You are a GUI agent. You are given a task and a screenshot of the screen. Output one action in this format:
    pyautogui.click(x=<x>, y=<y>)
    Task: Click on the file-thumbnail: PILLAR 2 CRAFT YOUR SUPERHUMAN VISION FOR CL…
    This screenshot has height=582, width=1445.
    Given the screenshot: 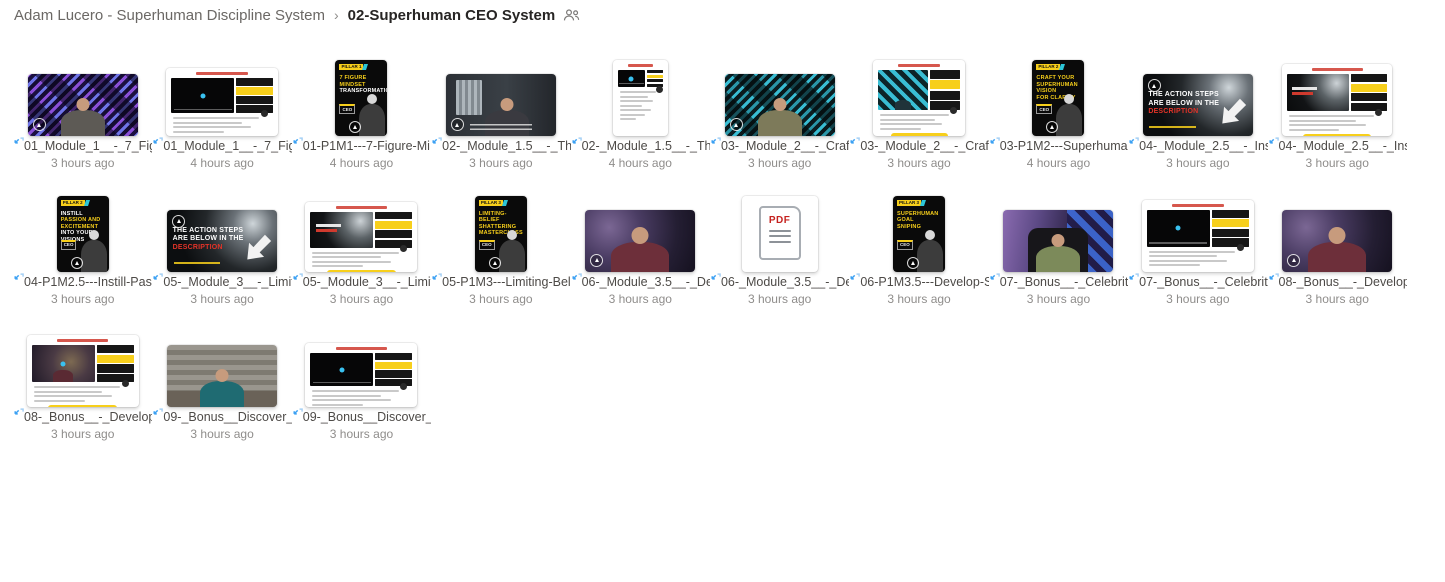 What is the action you would take?
    pyautogui.click(x=1058, y=98)
    